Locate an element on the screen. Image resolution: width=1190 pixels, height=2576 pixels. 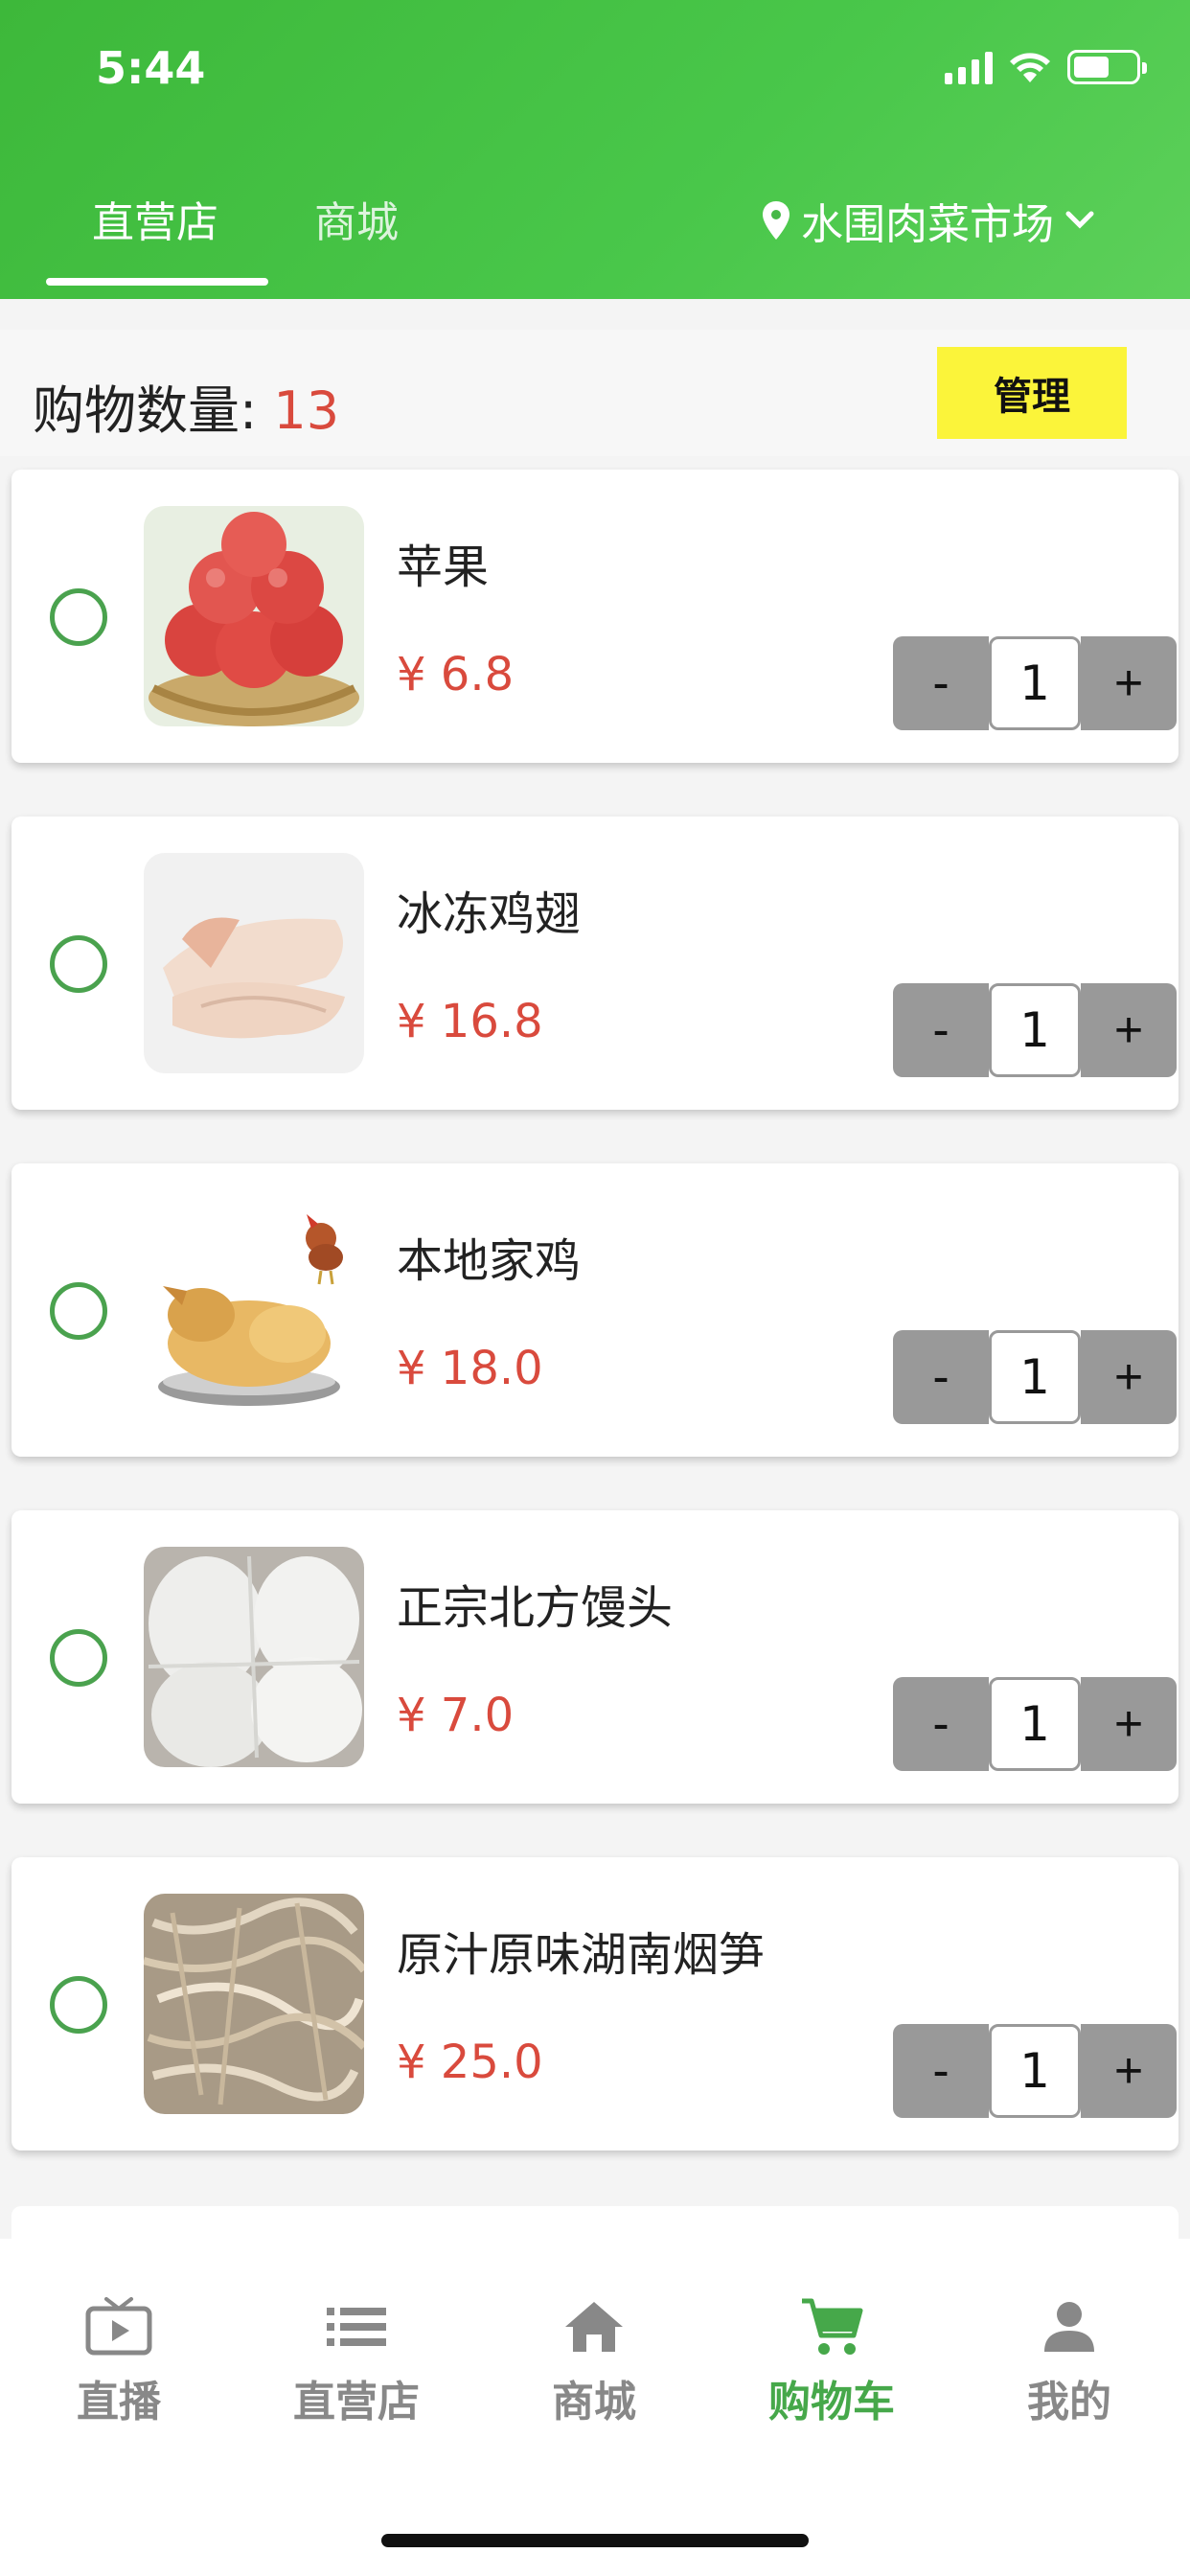
tab-direct-store: 直营店 is located at coordinates (155, 218).